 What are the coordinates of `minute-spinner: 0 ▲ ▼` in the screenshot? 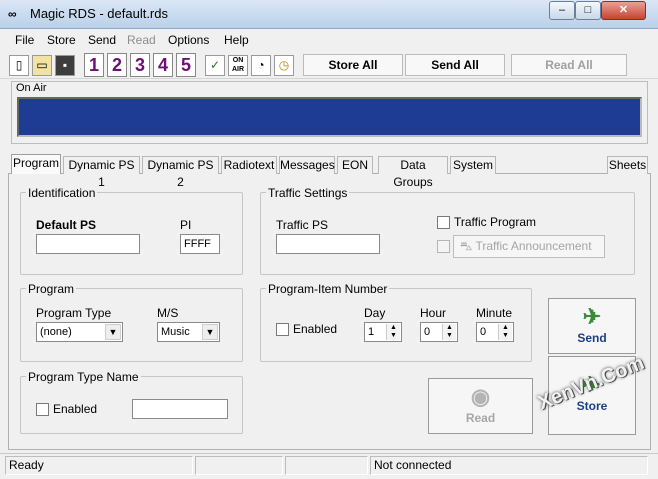 It's located at (495, 332).